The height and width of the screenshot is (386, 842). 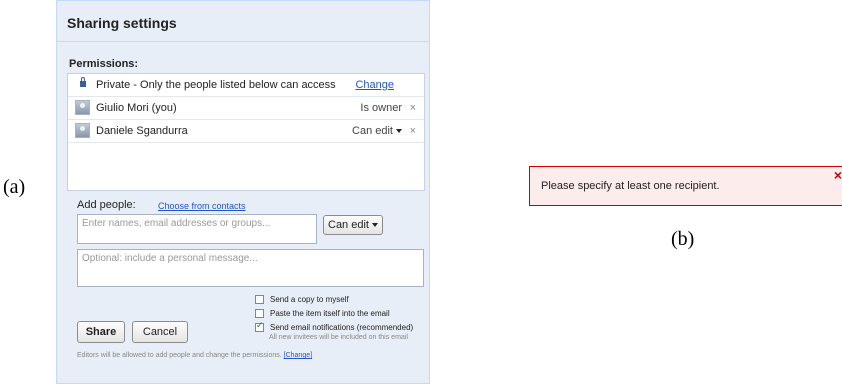 I want to click on permission-row-editor: Daniele Sgandurra Can edit ×, so click(x=246, y=131).